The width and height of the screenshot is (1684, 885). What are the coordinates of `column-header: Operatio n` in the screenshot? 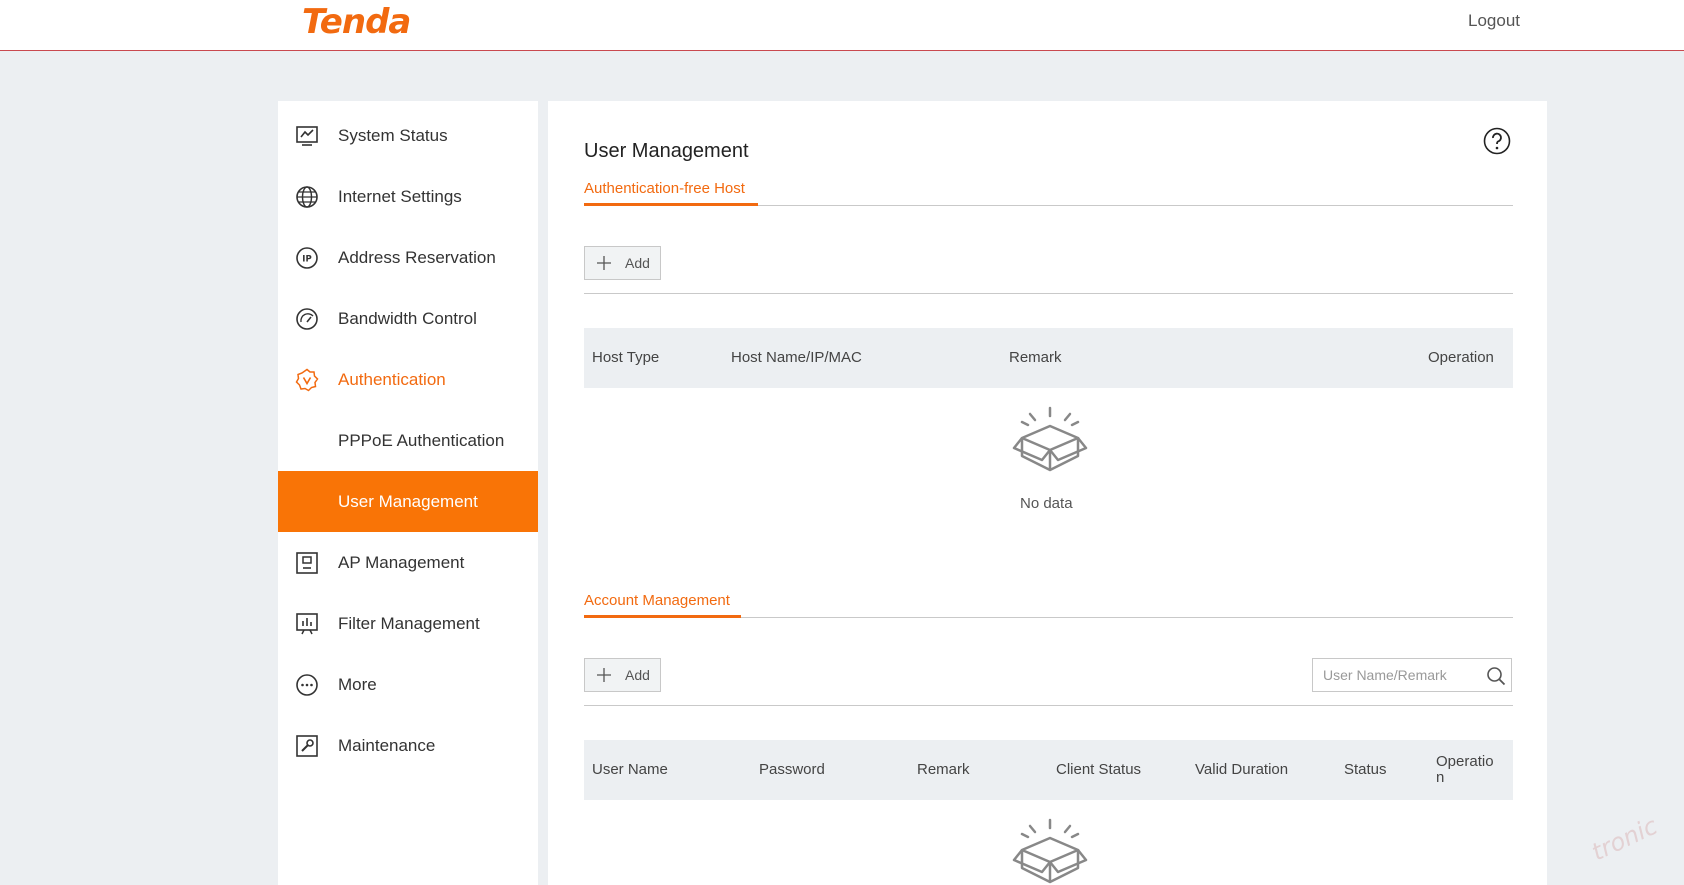 It's located at (1465, 769).